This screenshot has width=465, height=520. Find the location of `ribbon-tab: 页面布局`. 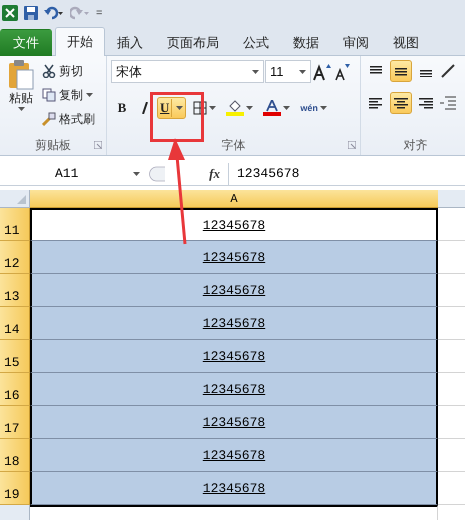

ribbon-tab: 页面布局 is located at coordinates (193, 42).